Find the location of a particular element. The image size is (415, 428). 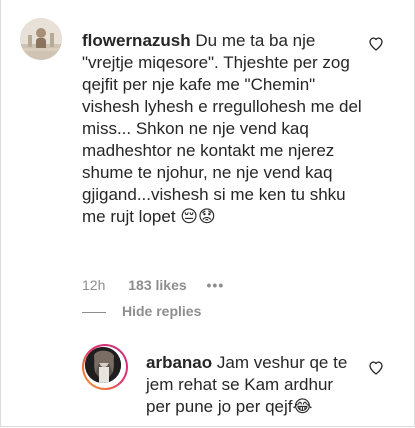

reply-avatar is located at coordinates (103, 365).